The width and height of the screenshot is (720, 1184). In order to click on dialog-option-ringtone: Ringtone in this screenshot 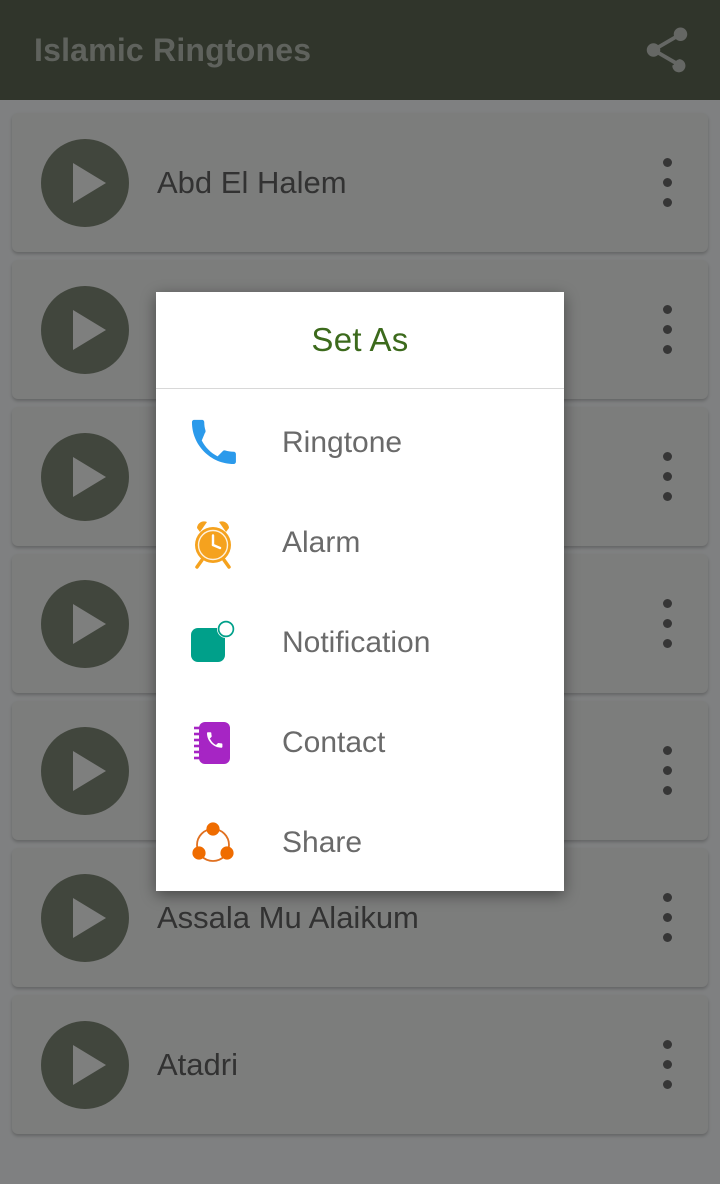, I will do `click(360, 443)`.